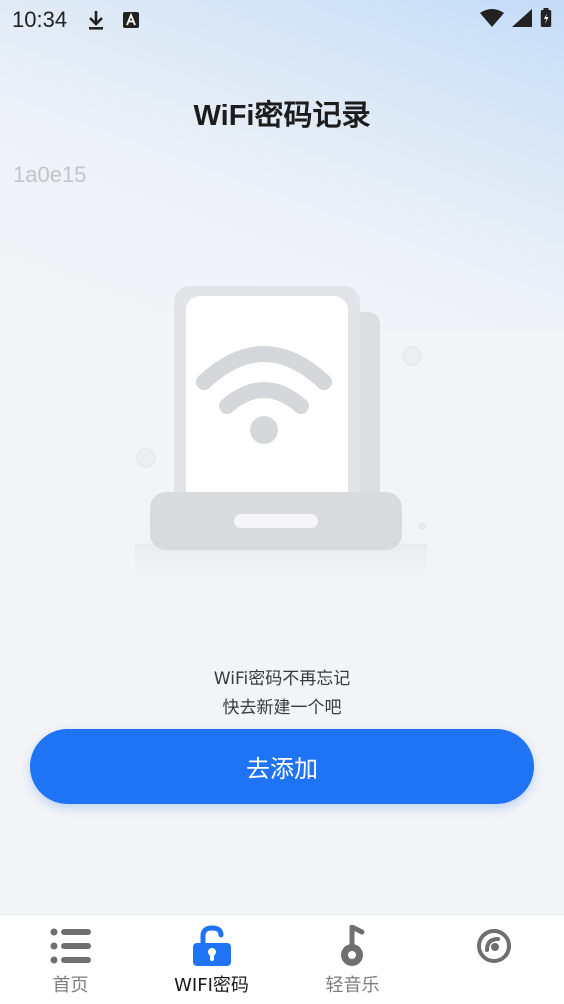 The height and width of the screenshot is (1004, 564). I want to click on download-icon, so click(96, 20).